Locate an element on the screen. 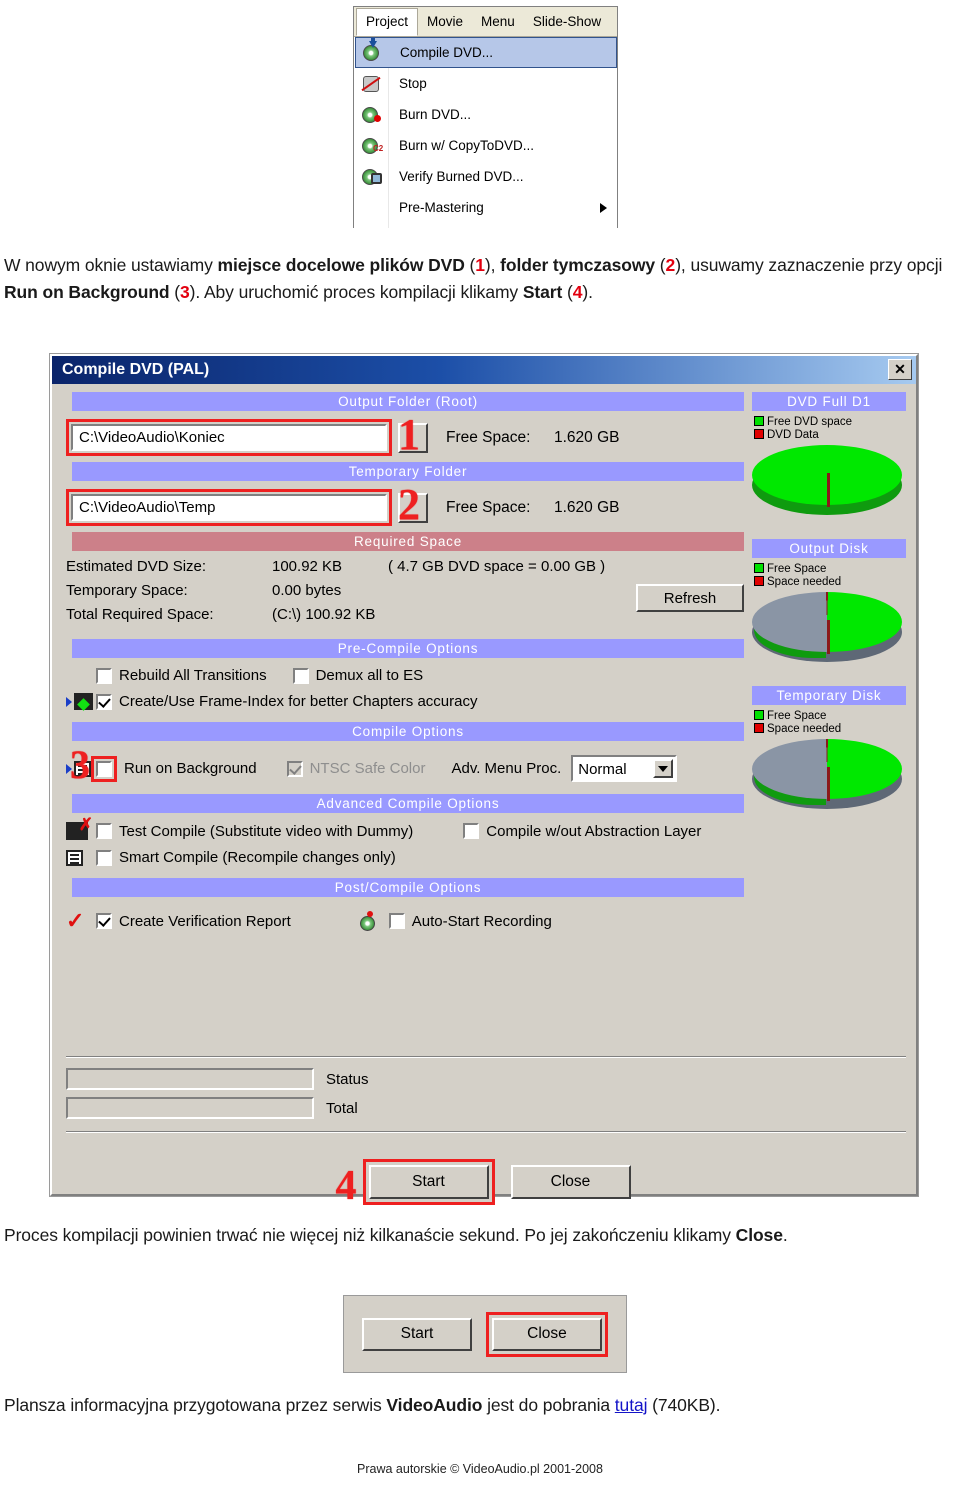  p1-seg2: , is located at coordinates (495, 265).